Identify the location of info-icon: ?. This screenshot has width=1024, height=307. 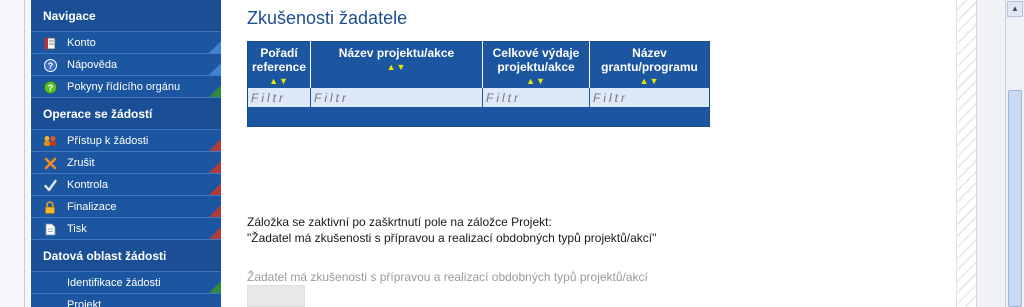
(50, 87).